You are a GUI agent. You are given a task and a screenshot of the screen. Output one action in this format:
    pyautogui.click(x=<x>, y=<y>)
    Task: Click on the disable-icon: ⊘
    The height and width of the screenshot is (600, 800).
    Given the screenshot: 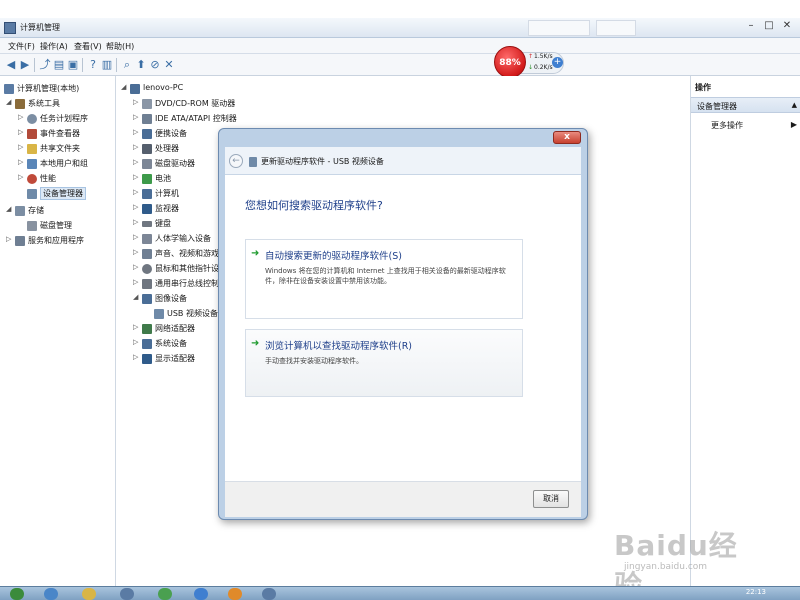 What is the action you would take?
    pyautogui.click(x=155, y=65)
    